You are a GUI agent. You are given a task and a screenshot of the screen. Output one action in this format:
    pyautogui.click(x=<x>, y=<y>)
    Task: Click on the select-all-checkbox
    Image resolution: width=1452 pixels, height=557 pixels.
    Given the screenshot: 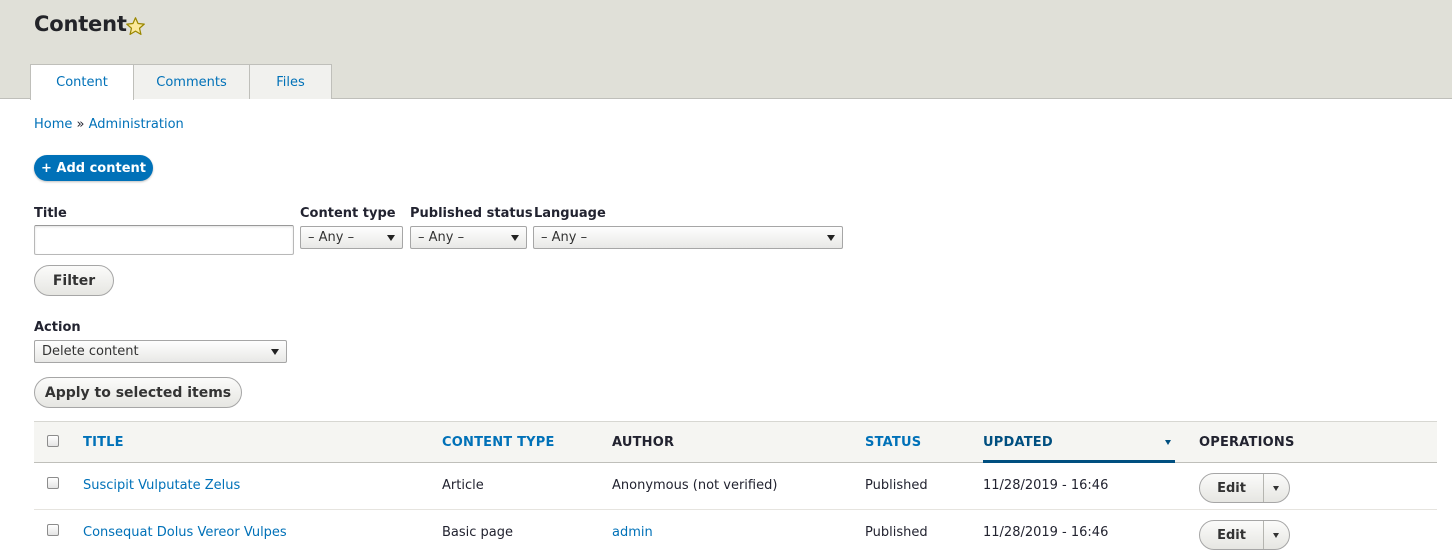 What is the action you would take?
    pyautogui.click(x=53, y=441)
    